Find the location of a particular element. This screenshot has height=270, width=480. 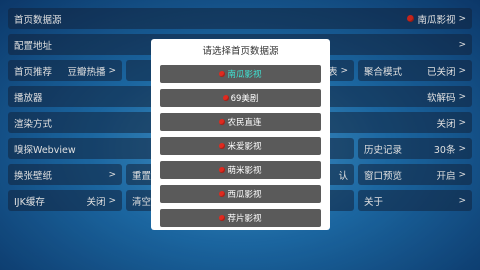

source-option-label: 69美剧 is located at coordinates (244, 99).